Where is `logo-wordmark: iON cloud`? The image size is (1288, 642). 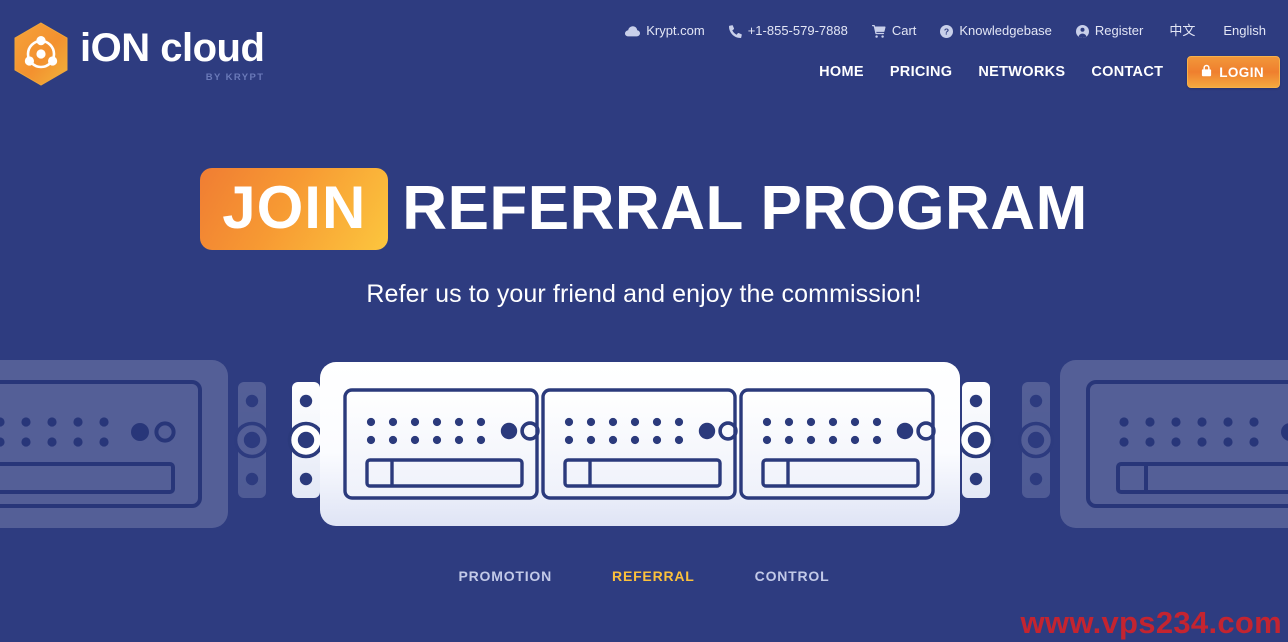
logo-wordmark: iON cloud is located at coordinates (172, 48).